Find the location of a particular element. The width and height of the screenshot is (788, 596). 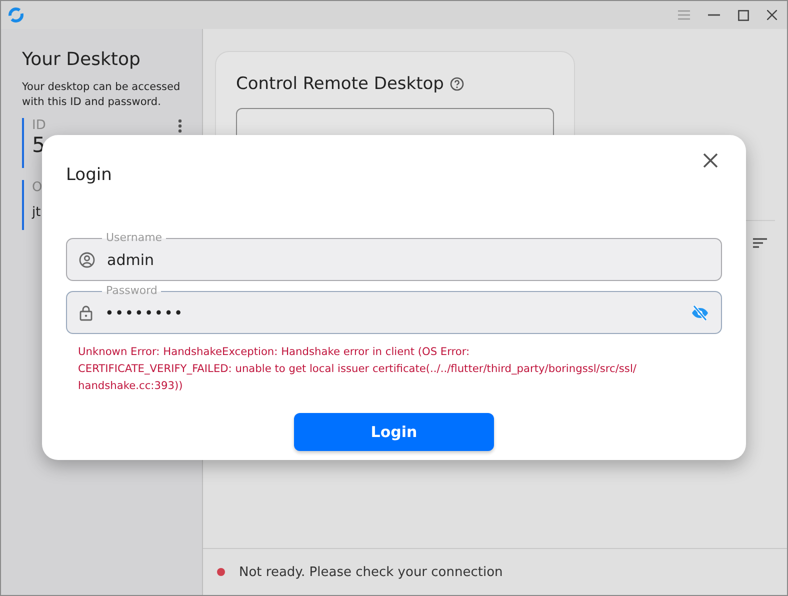

login-button: Login is located at coordinates (394, 432).